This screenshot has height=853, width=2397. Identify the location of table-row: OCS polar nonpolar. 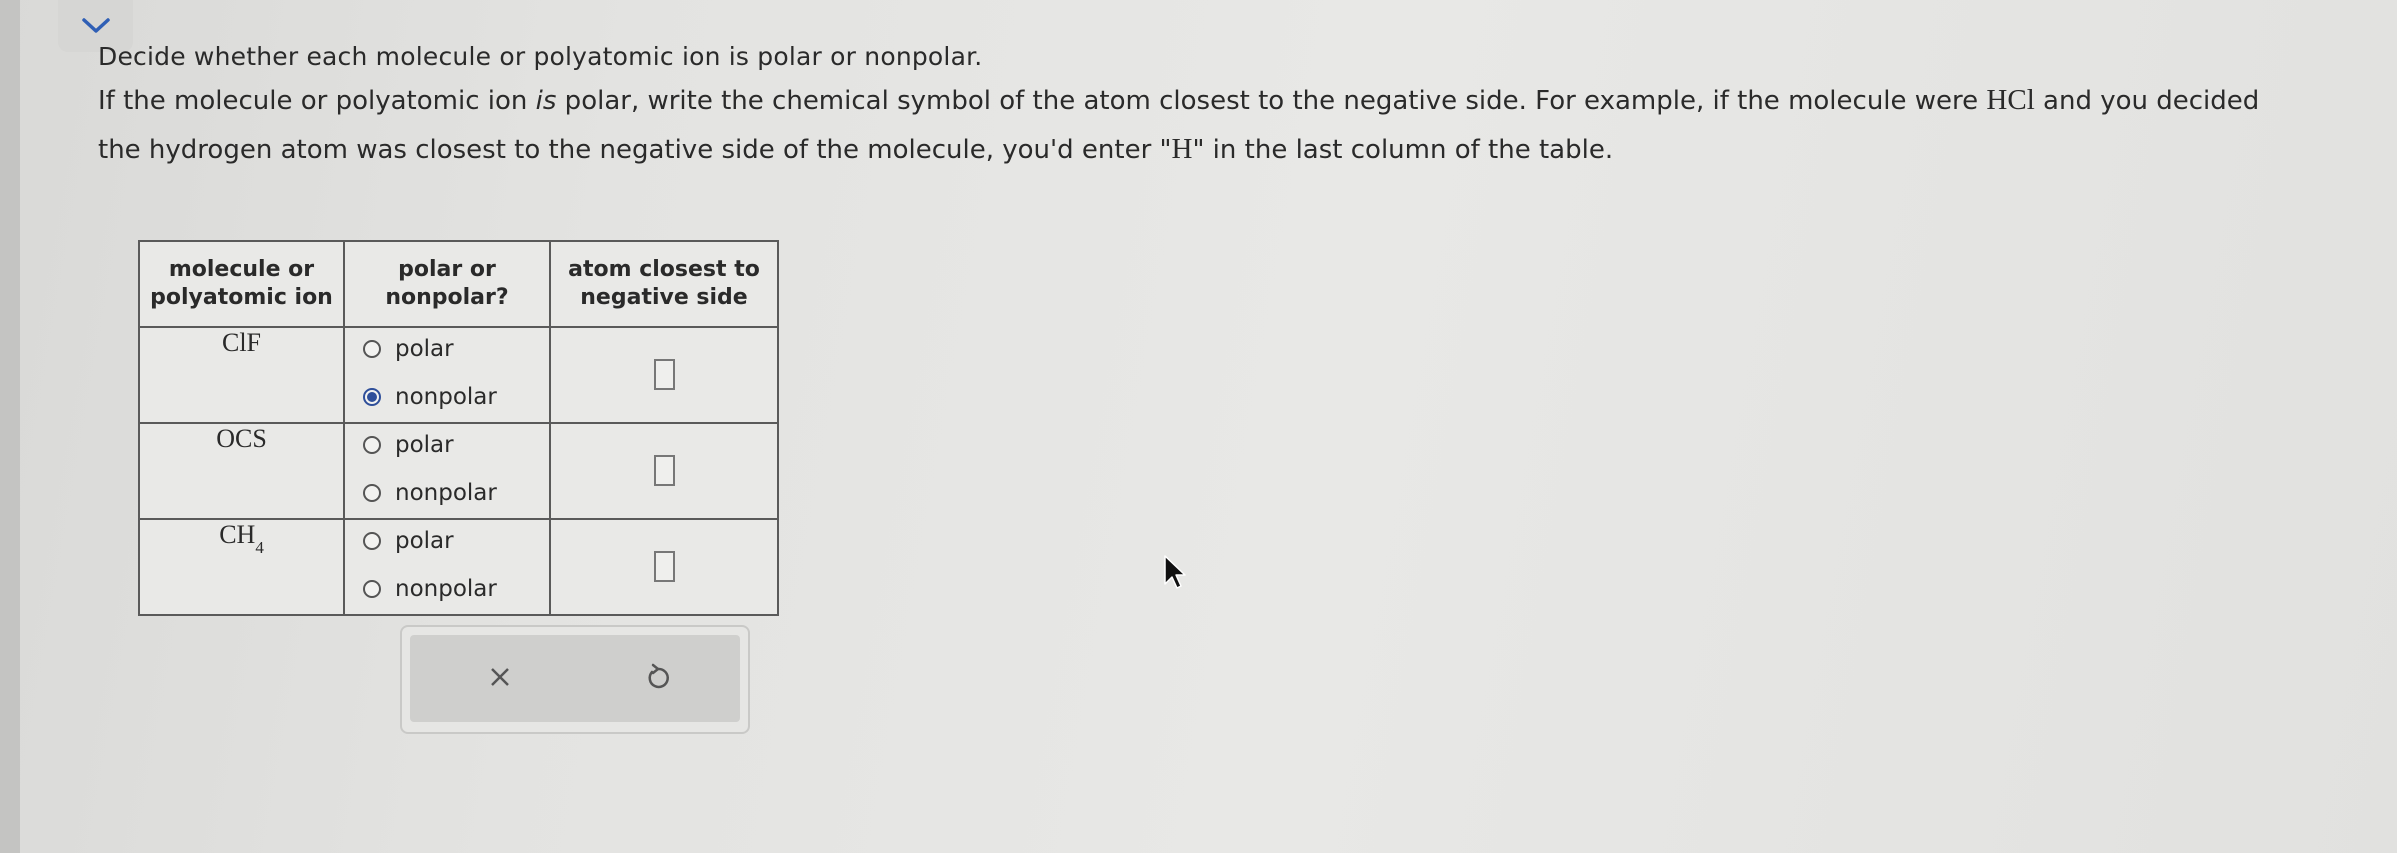
(458, 471).